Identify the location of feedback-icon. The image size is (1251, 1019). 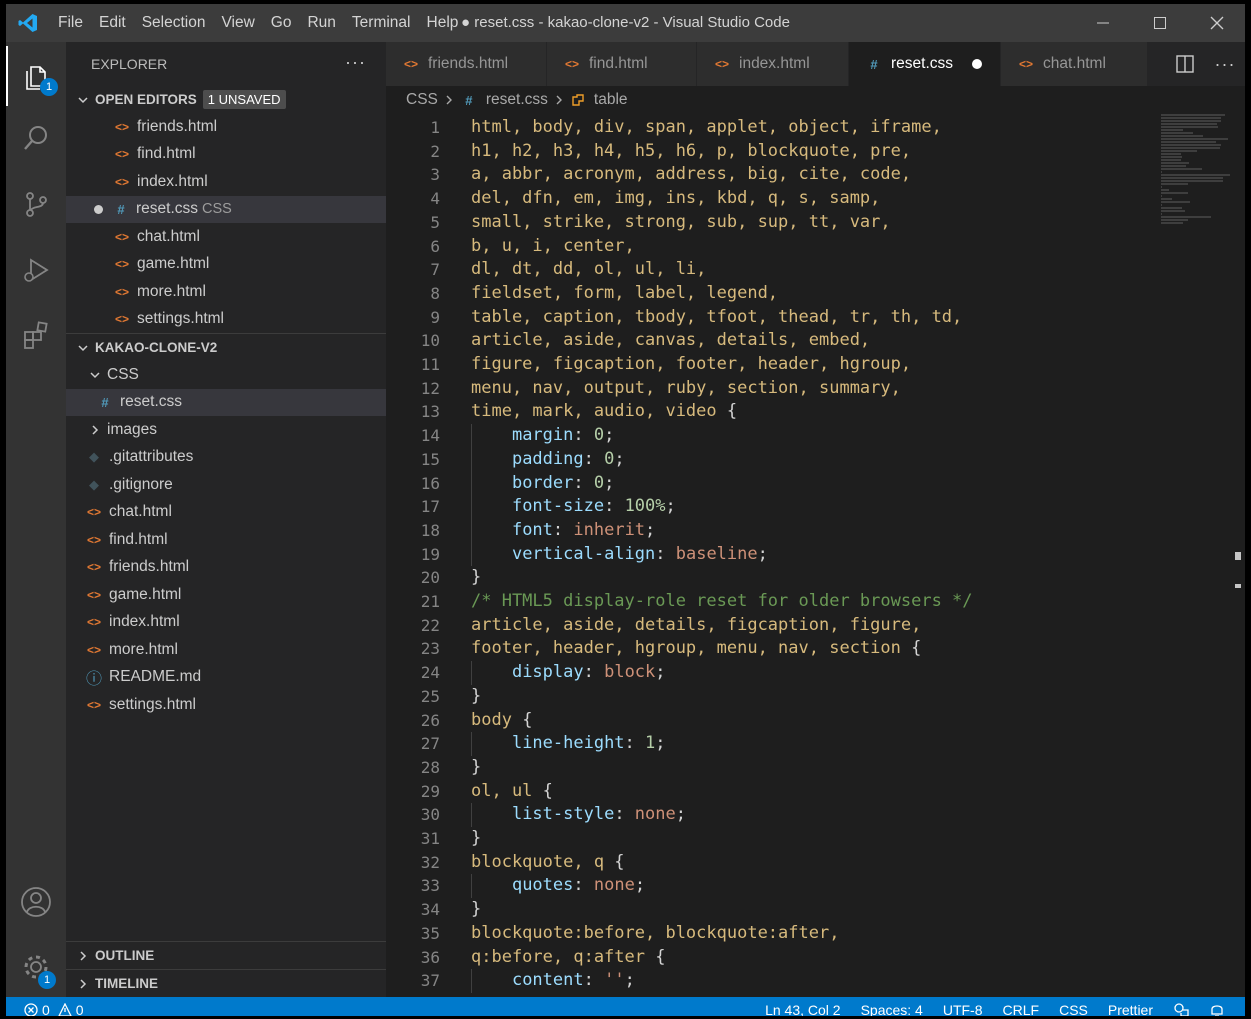
(1181, 1006).